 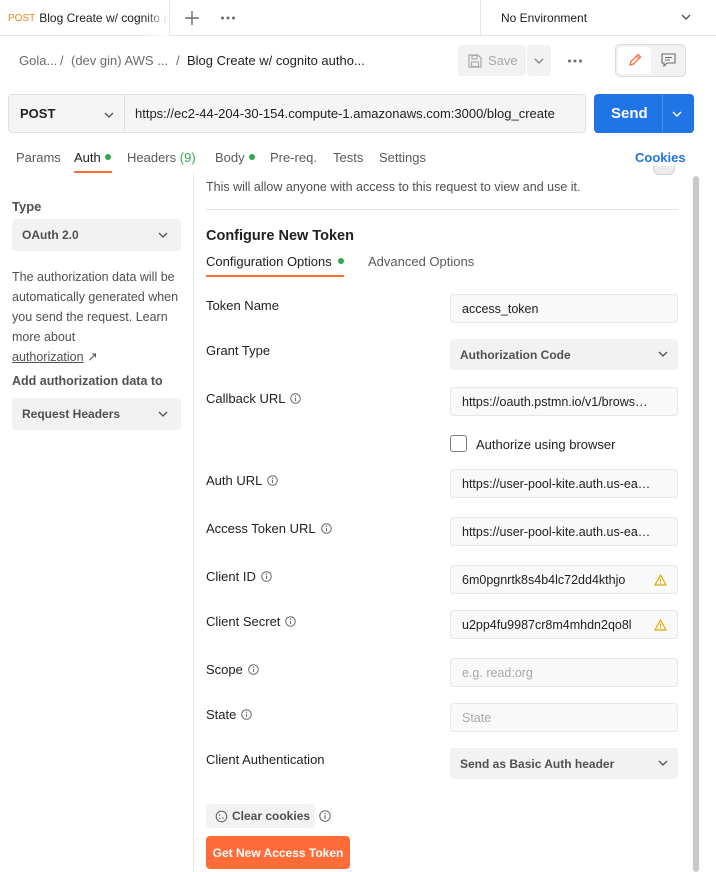 I want to click on client-id-input: 6m0pgnrtk8s4b4lc72dd4kthjo, so click(x=564, y=579).